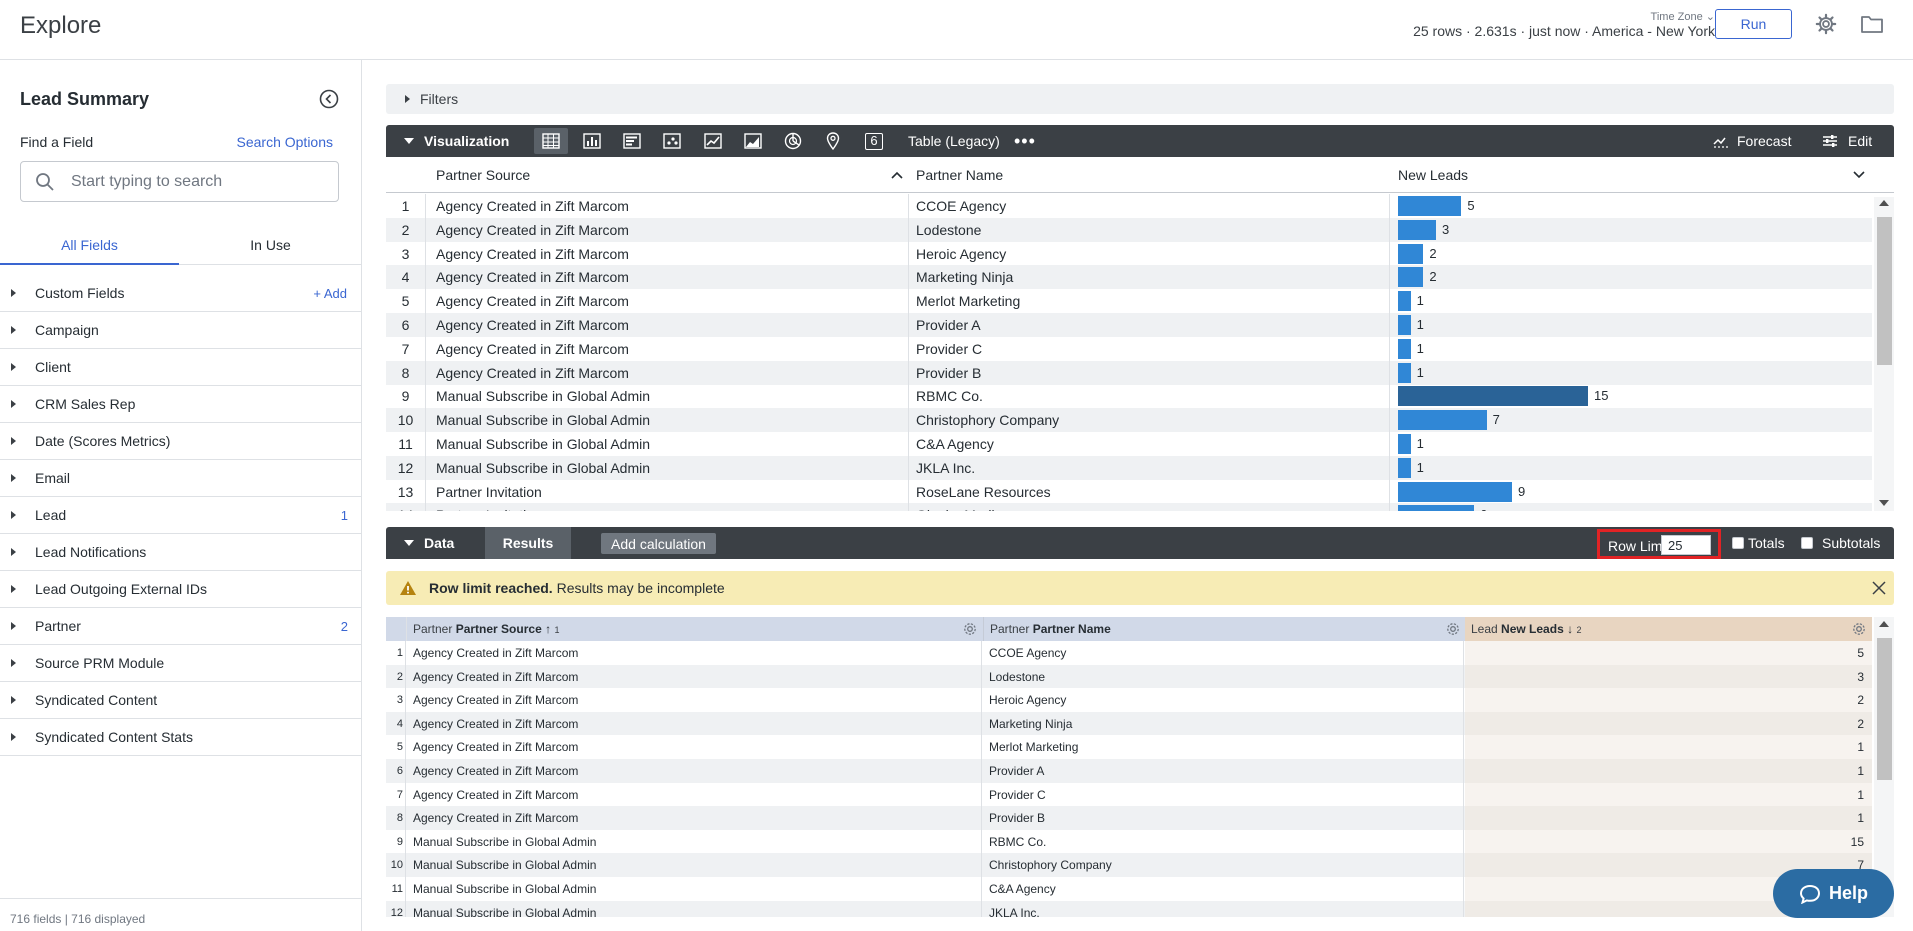 This screenshot has width=1913, height=931. I want to click on cell-new-leads: 15, so click(1498, 396).